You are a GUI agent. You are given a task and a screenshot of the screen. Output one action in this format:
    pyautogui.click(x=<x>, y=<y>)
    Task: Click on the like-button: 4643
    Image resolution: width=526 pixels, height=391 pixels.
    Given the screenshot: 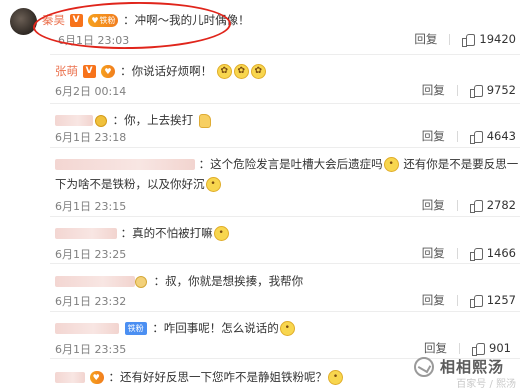 What is the action you would take?
    pyautogui.click(x=492, y=136)
    